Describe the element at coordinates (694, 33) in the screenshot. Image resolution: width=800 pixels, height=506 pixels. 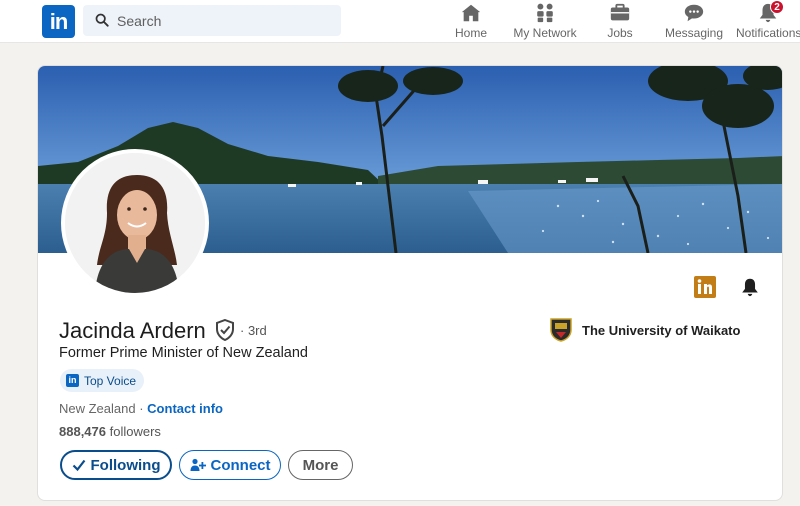
I see `nav-messaging-label: Messaging` at that location.